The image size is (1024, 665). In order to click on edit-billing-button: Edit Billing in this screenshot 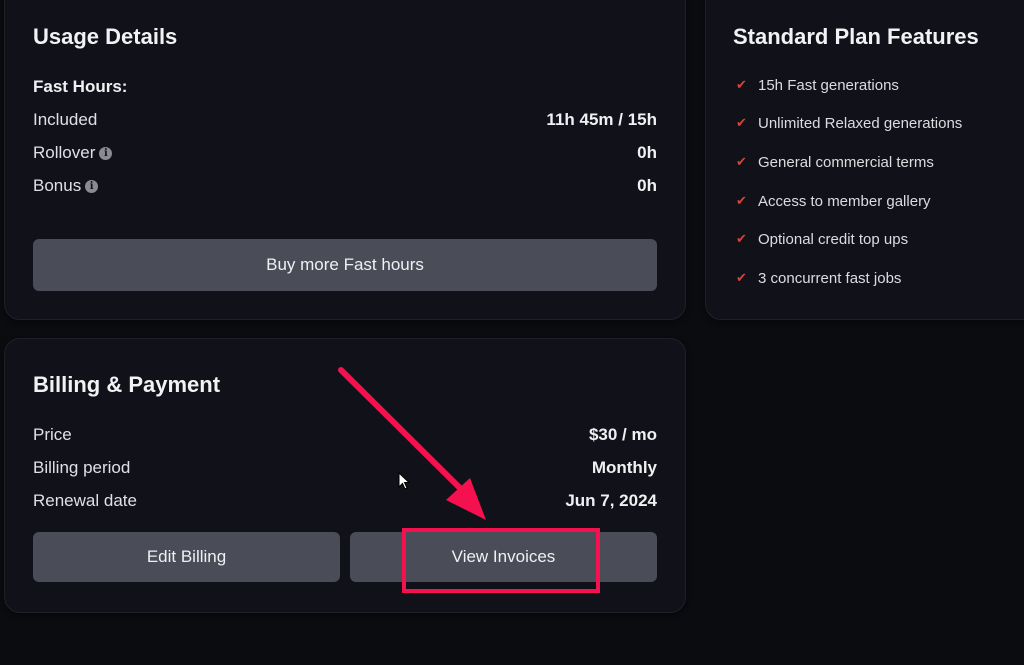, I will do `click(186, 557)`.